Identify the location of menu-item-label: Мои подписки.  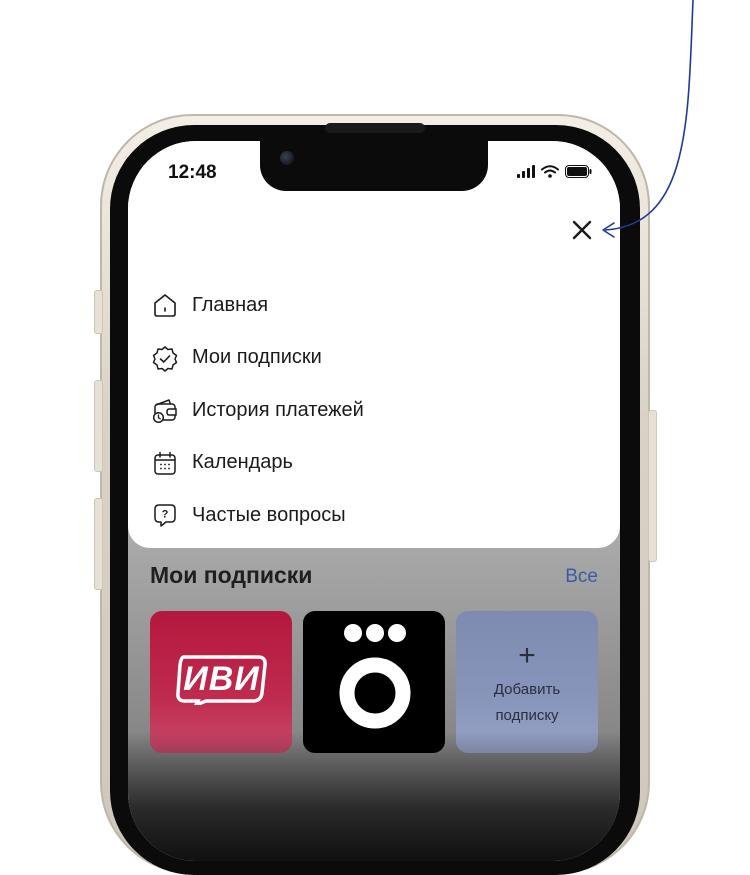
(257, 357).